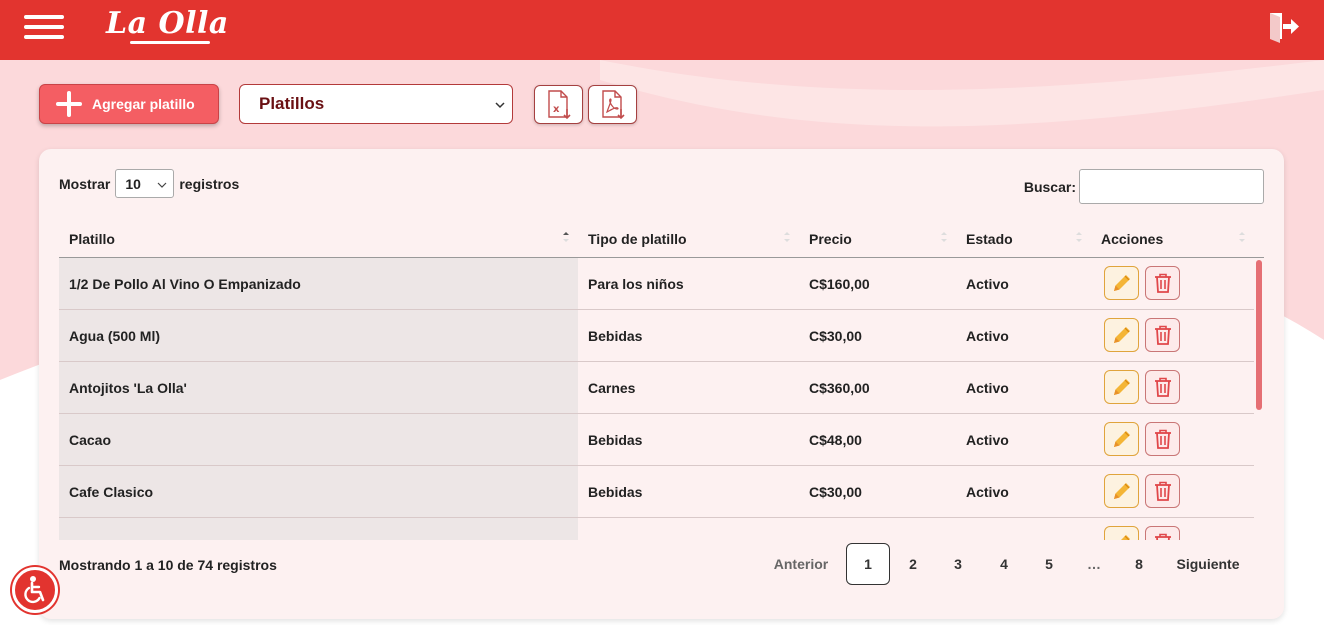  What do you see at coordinates (1139, 564) in the screenshot?
I see `pagination-page-8: 8` at bounding box center [1139, 564].